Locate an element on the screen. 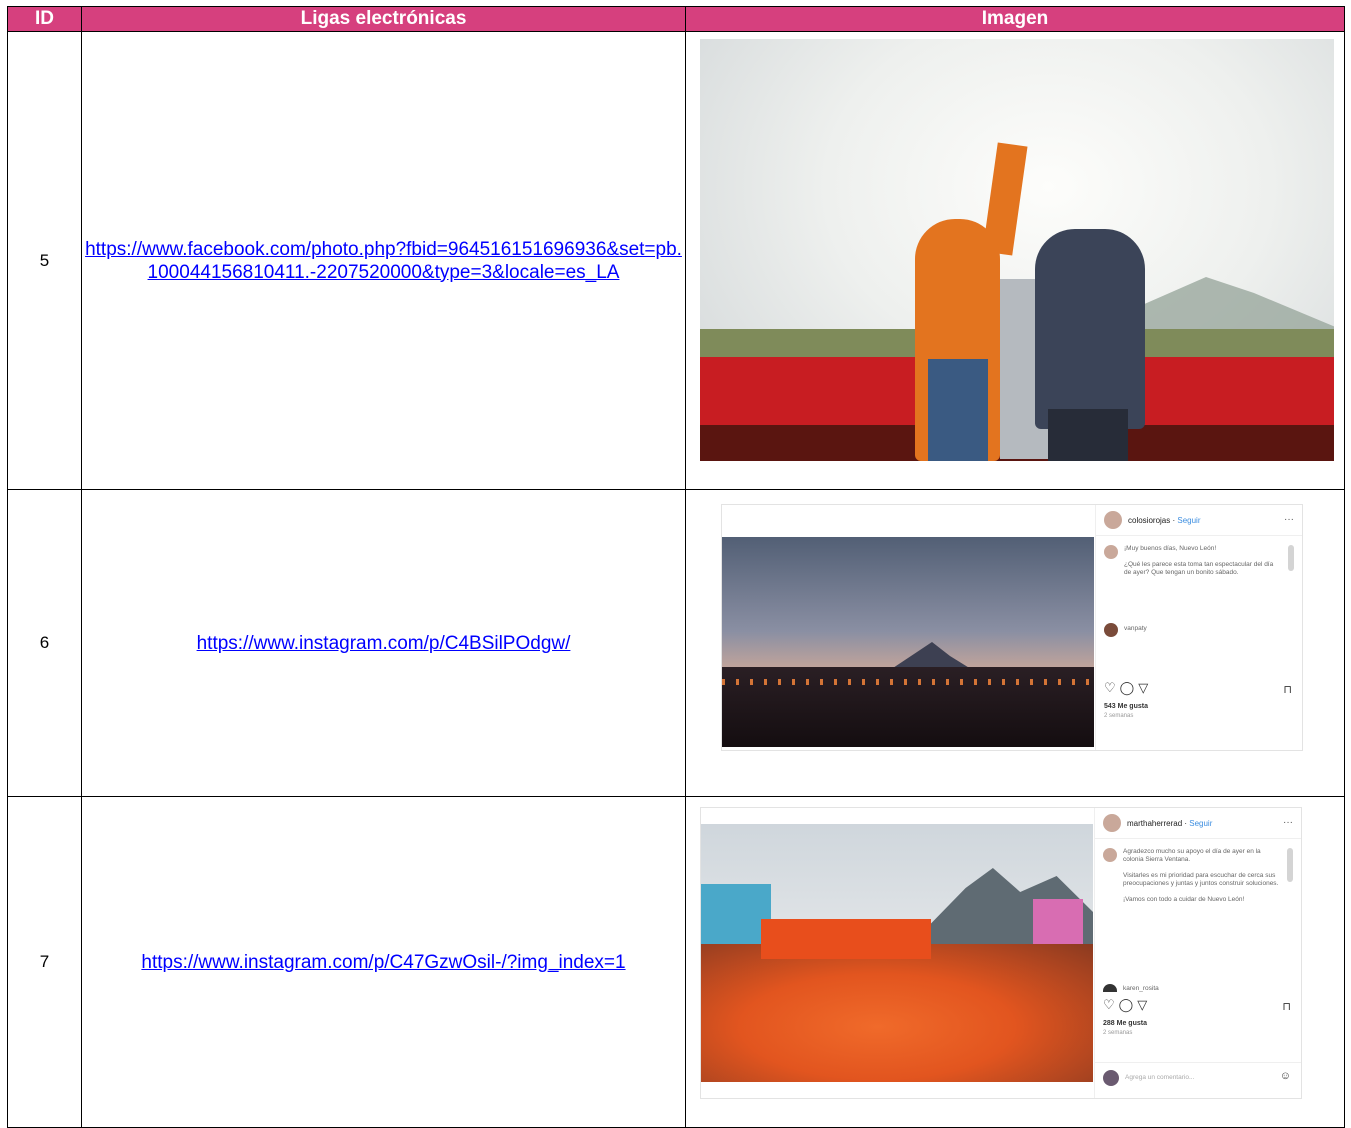 The height and width of the screenshot is (1128, 1351). header-id: ID is located at coordinates (44, 19).